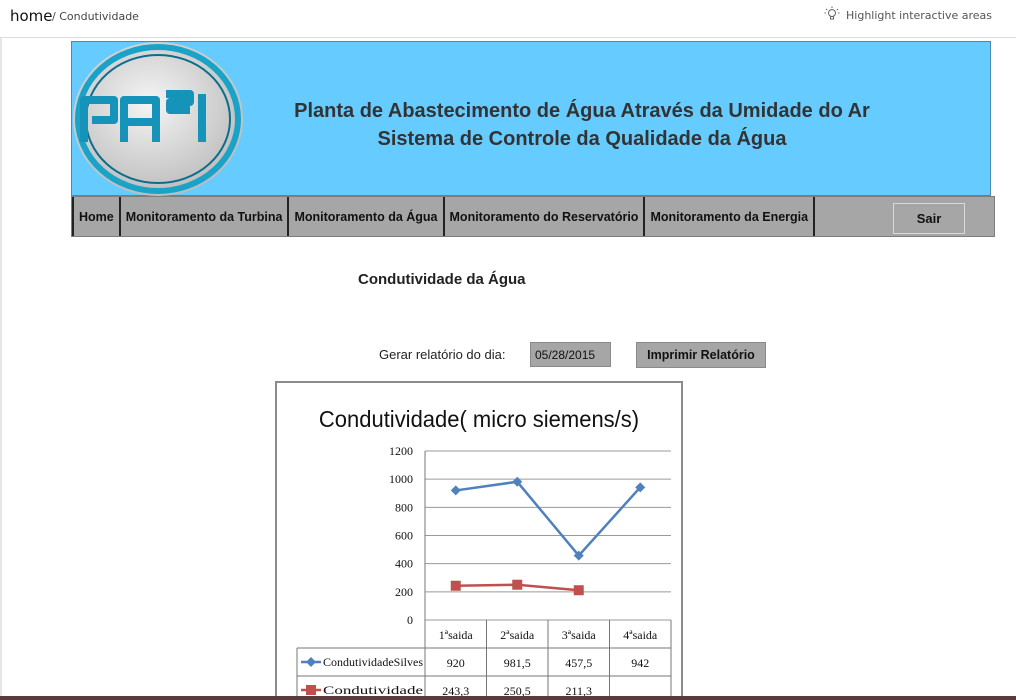  What do you see at coordinates (95, 16) in the screenshot?
I see `breadcrumb-current: / Condutividade` at bounding box center [95, 16].